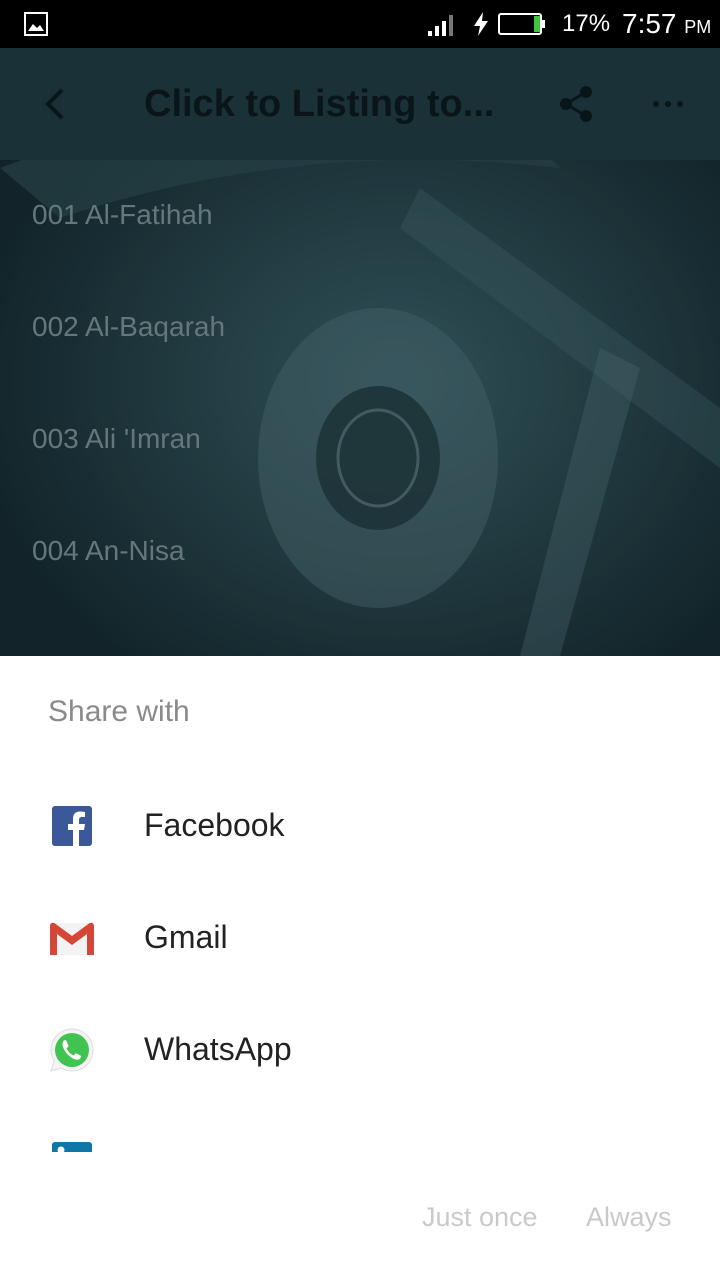  What do you see at coordinates (629, 1217) in the screenshot?
I see `always-button: Always` at bounding box center [629, 1217].